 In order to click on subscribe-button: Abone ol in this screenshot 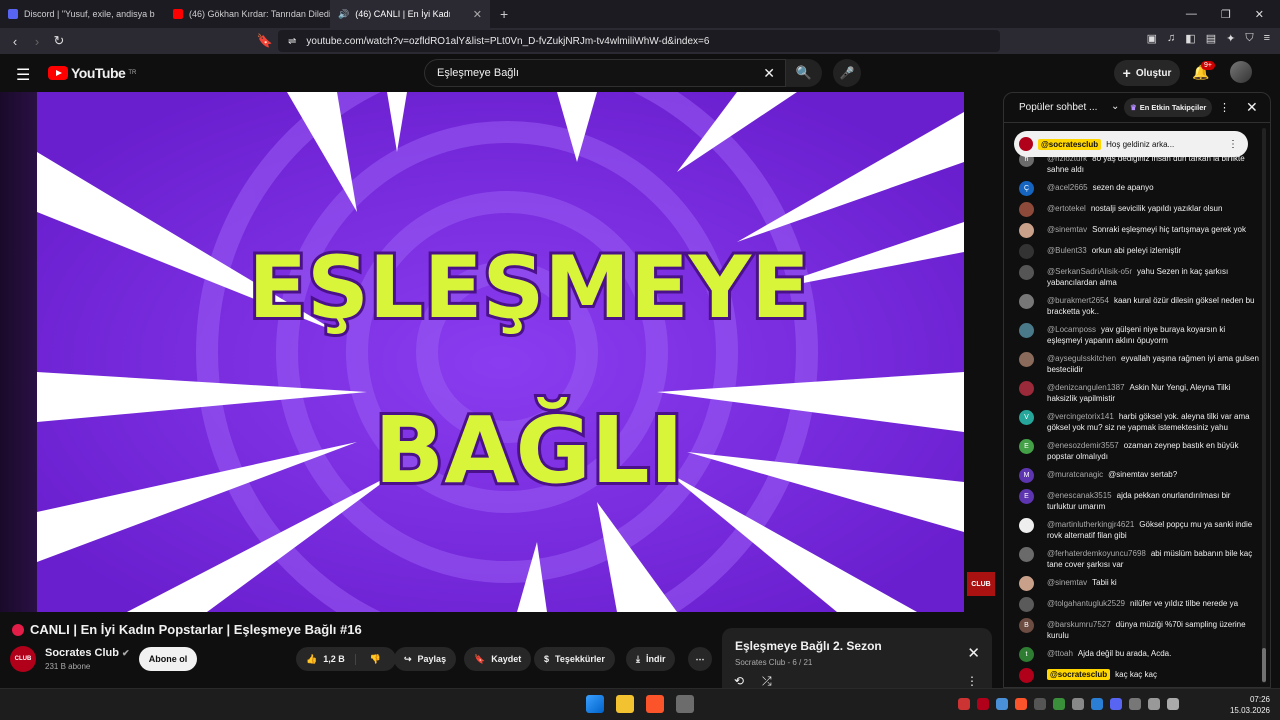, I will do `click(168, 659)`.